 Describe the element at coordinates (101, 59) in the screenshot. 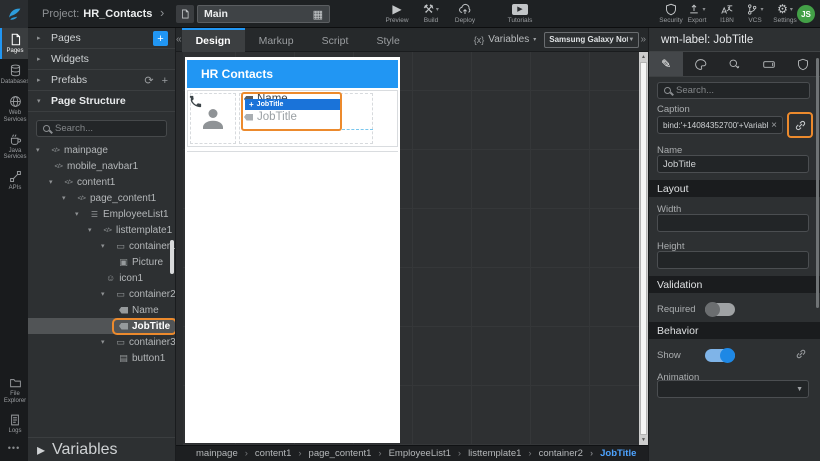

I see `section-widgets: ▸ Widgets` at that location.